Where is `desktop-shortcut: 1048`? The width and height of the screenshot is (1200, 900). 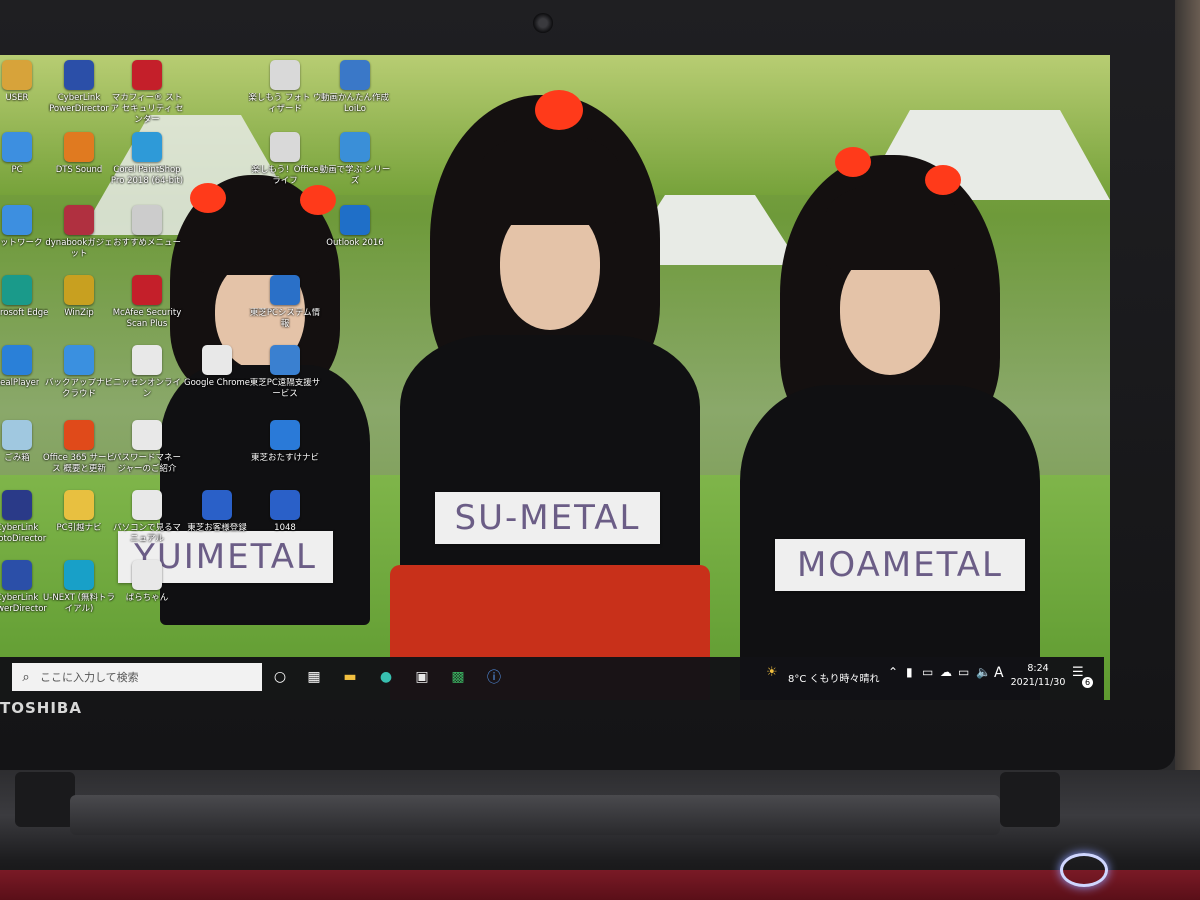
desktop-shortcut: 1048 is located at coordinates (285, 512).